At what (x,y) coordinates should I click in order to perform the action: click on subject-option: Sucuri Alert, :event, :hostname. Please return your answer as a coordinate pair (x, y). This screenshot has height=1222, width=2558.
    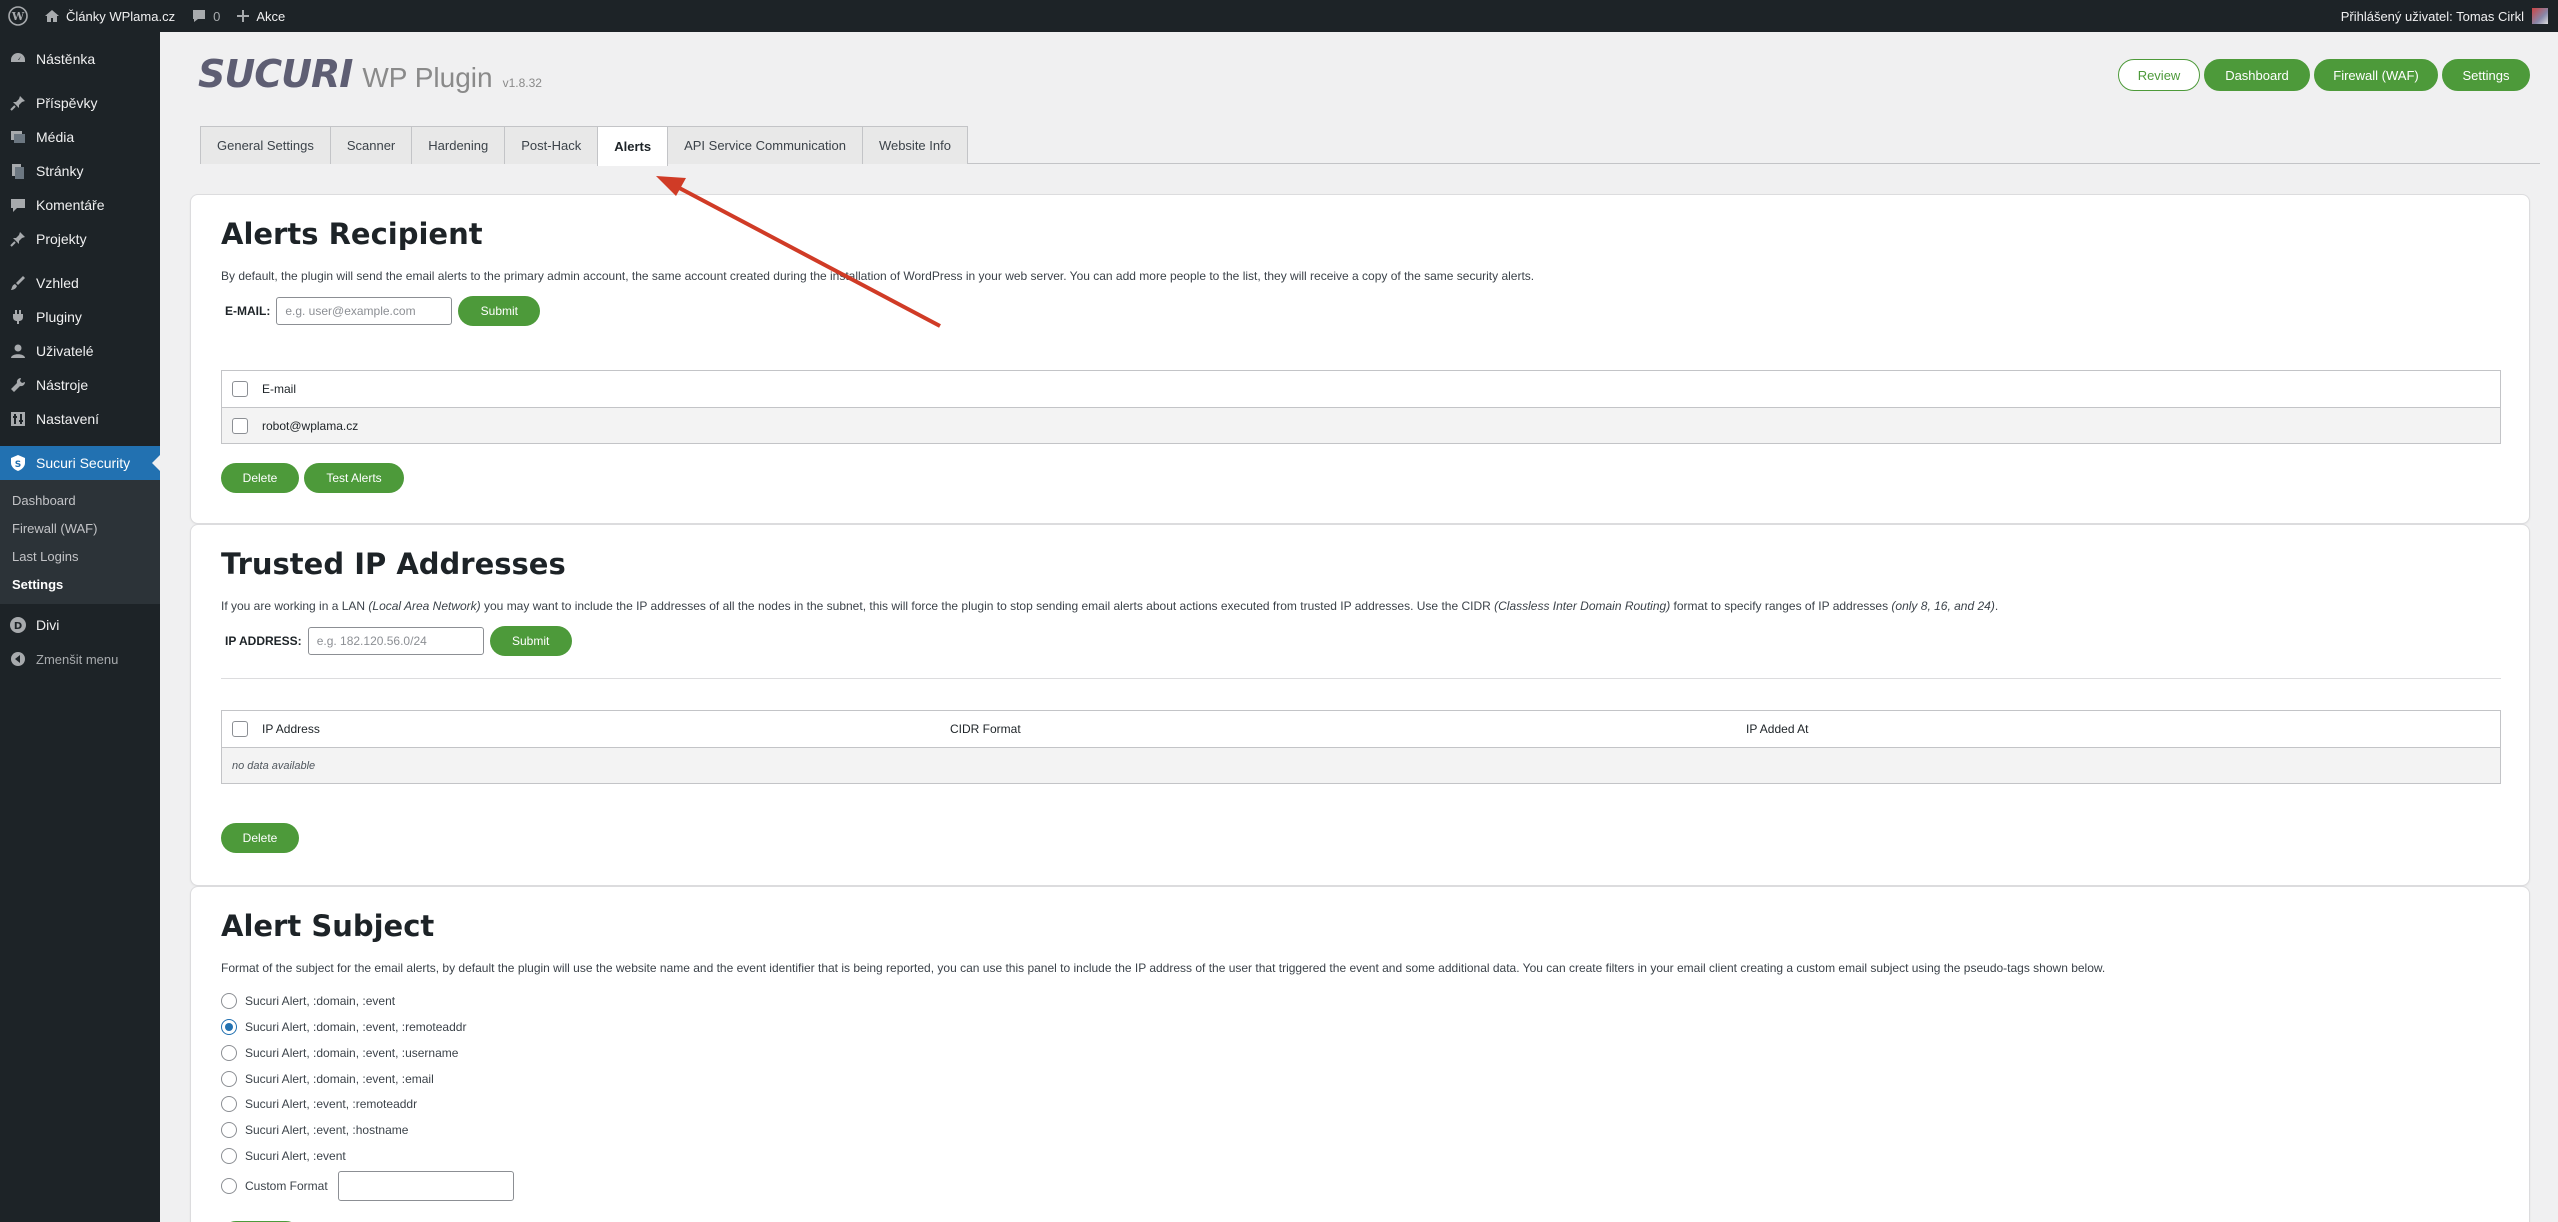
    Looking at the image, I should click on (314, 1130).